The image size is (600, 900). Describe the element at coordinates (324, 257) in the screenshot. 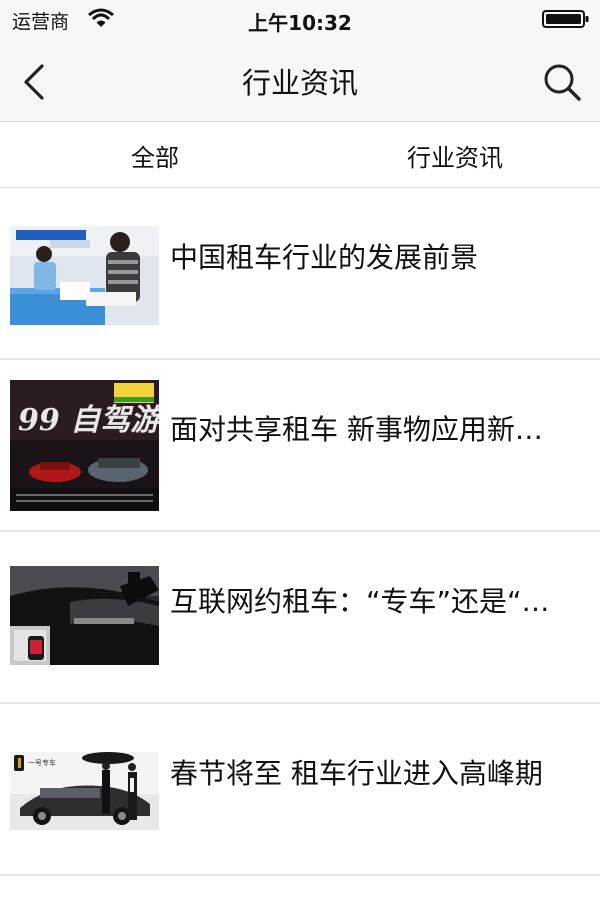

I see `article-title: 中国租车行业的发展前景` at that location.